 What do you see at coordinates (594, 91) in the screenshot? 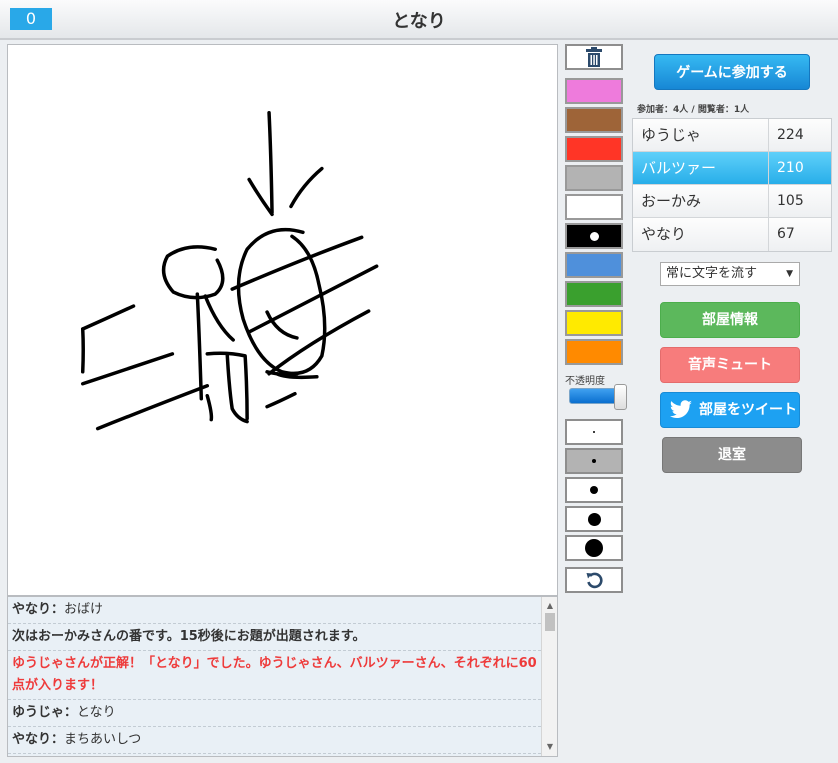
I see `color-swatch-pink` at bounding box center [594, 91].